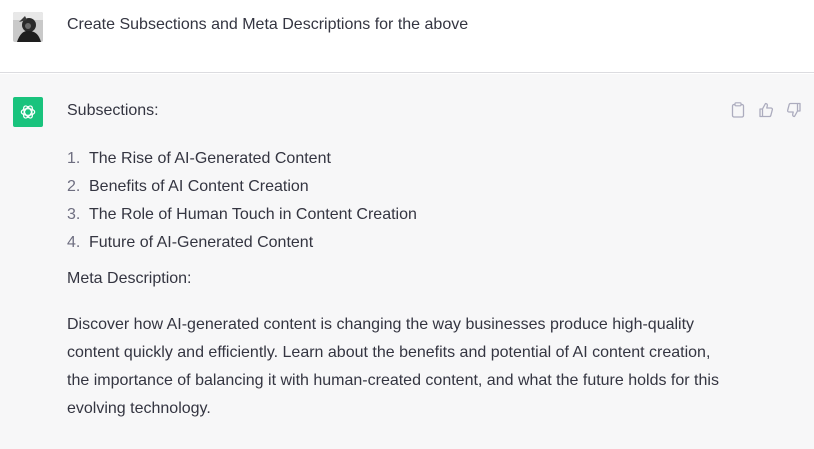 This screenshot has width=814, height=449. I want to click on list-item: 1. The Rise of AI-Generated Content, so click(397, 163).